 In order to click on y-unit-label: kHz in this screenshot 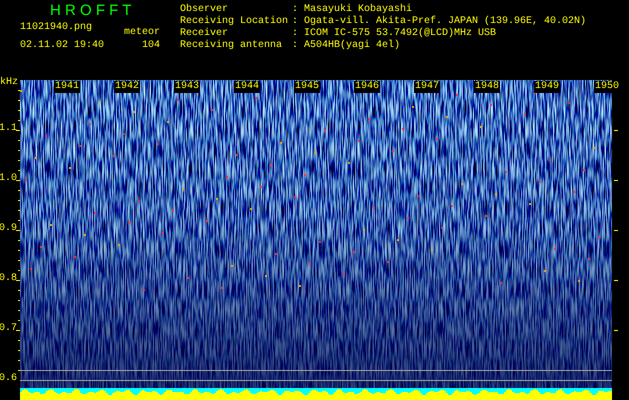, I will do `click(9, 83)`.